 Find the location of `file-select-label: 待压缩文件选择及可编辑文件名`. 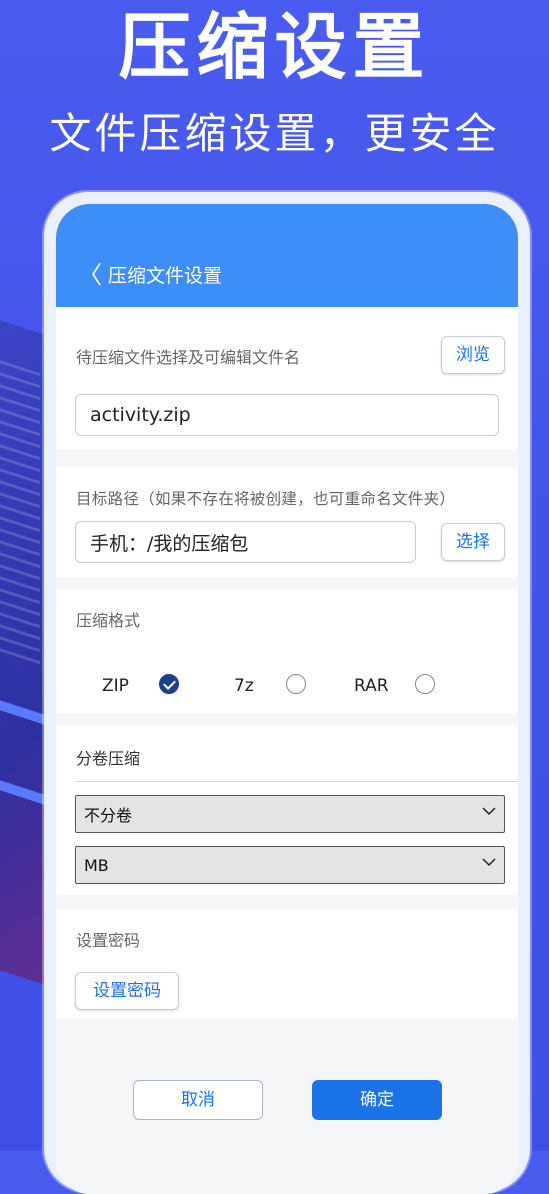

file-select-label: 待压缩文件选择及可编辑文件名 is located at coordinates (188, 357).